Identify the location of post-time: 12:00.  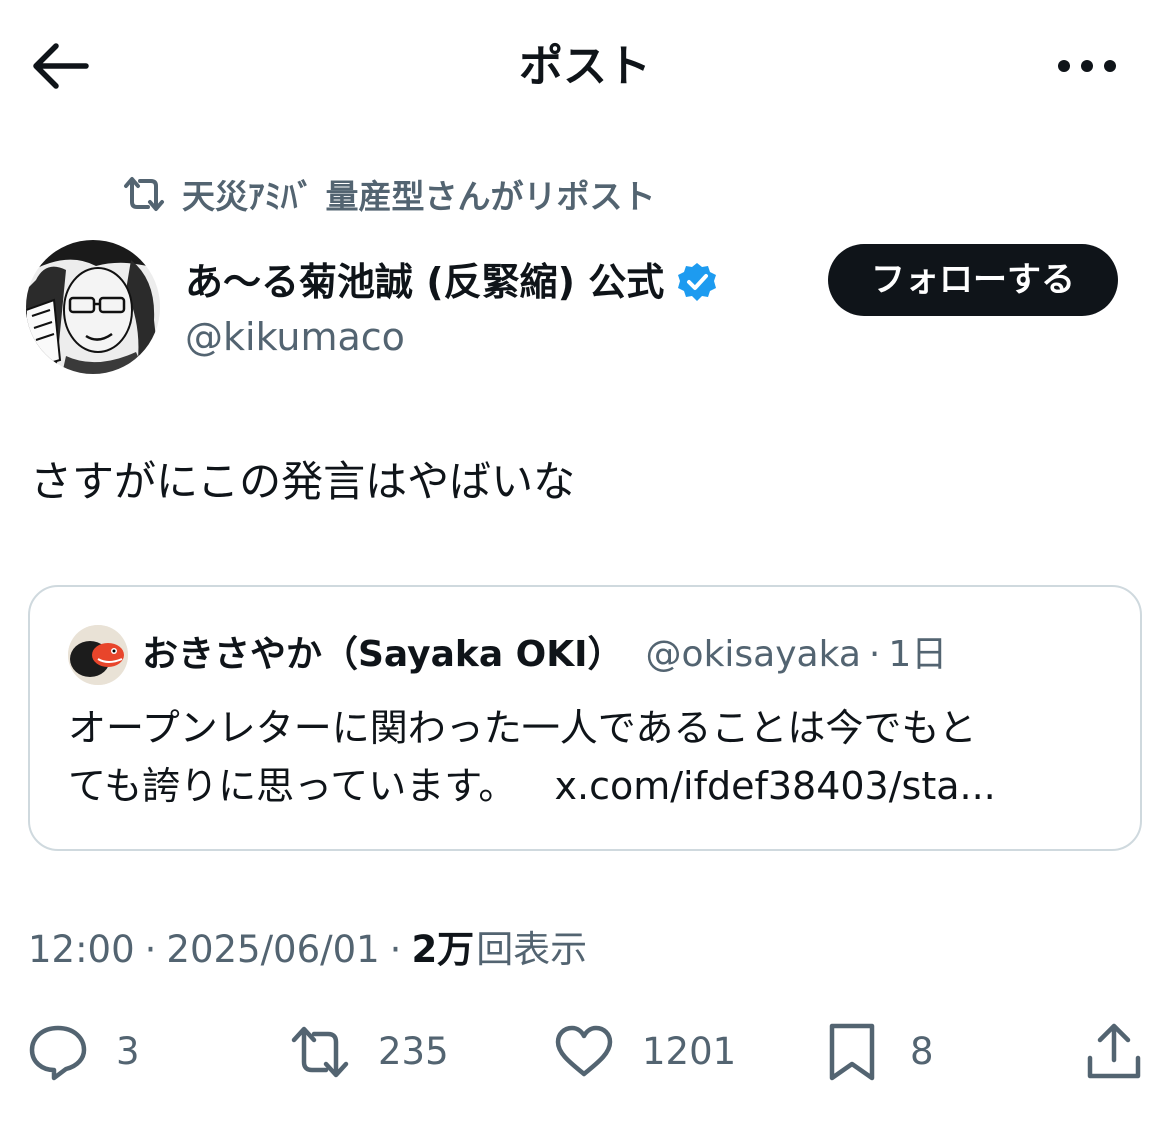
(81, 950).